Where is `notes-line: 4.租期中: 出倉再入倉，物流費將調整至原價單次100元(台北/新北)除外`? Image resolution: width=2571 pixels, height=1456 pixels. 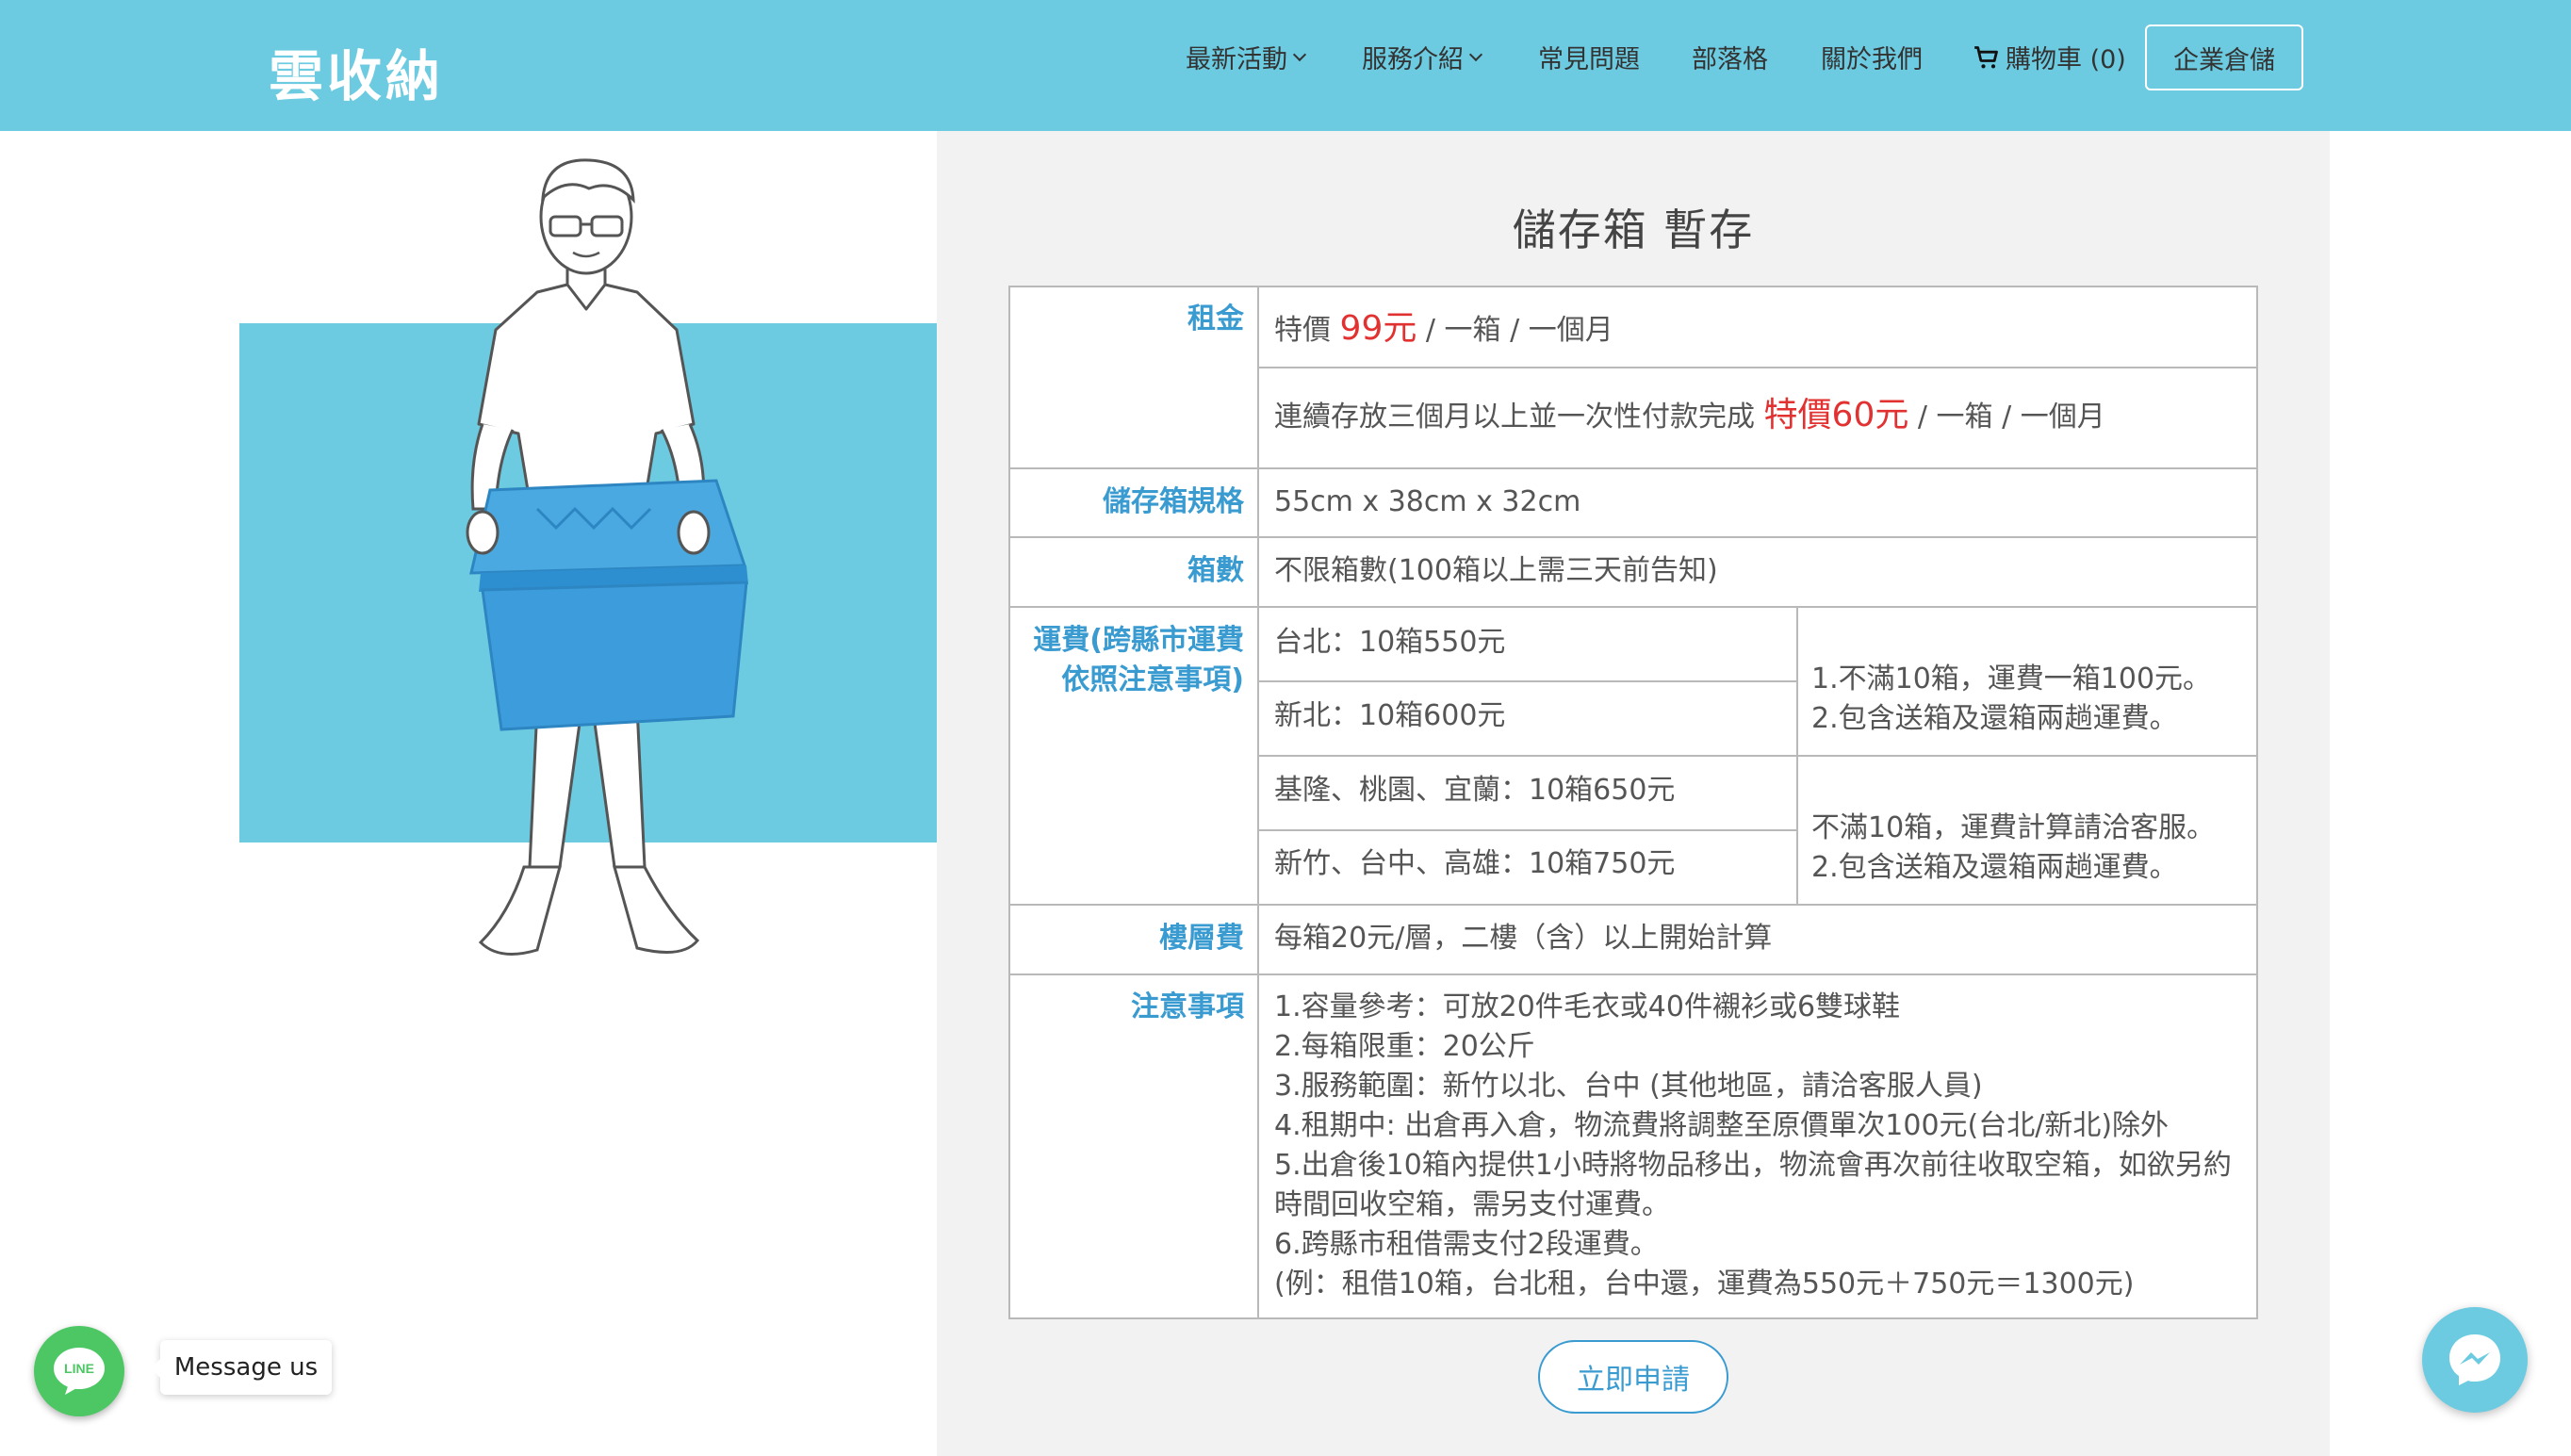
notes-line: 4.租期中: 出倉再入倉，物流費將調整至原價單次100元(台北/新北)除外 is located at coordinates (1722, 1125).